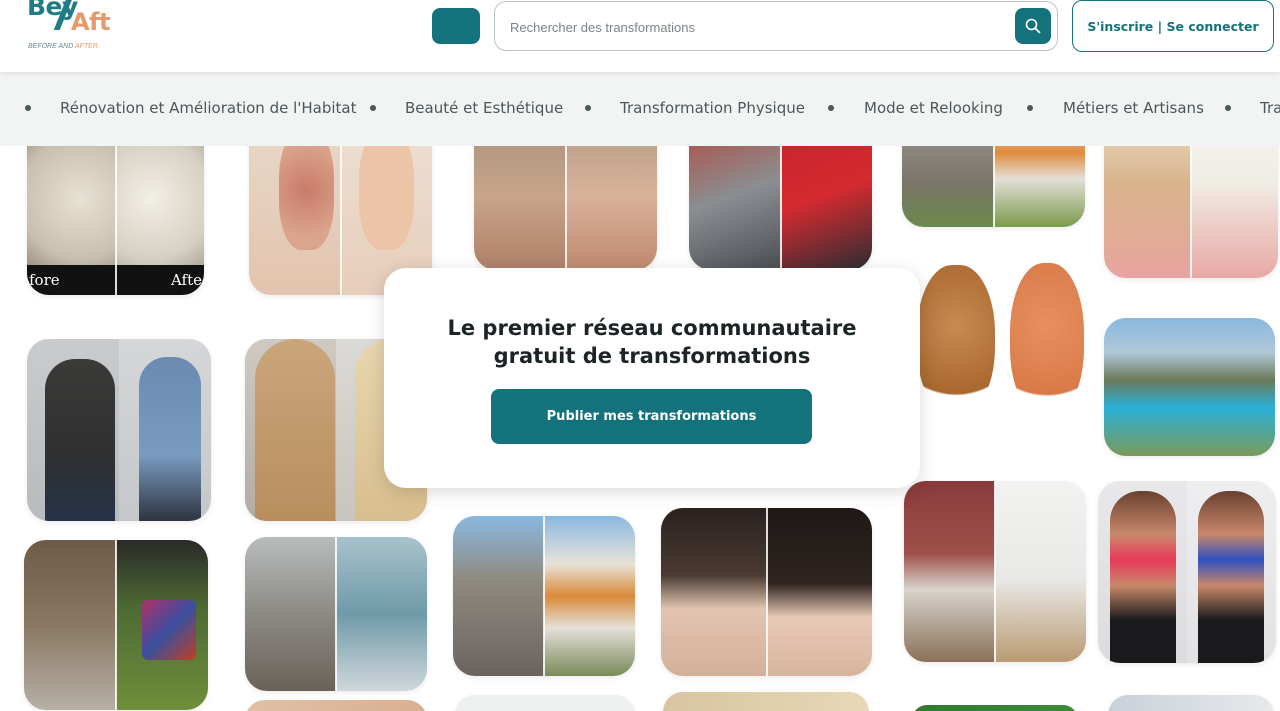 Image resolution: width=1280 pixels, height=711 pixels. Describe the element at coordinates (995, 571) in the screenshot. I see `tile-room-renovation` at that location.